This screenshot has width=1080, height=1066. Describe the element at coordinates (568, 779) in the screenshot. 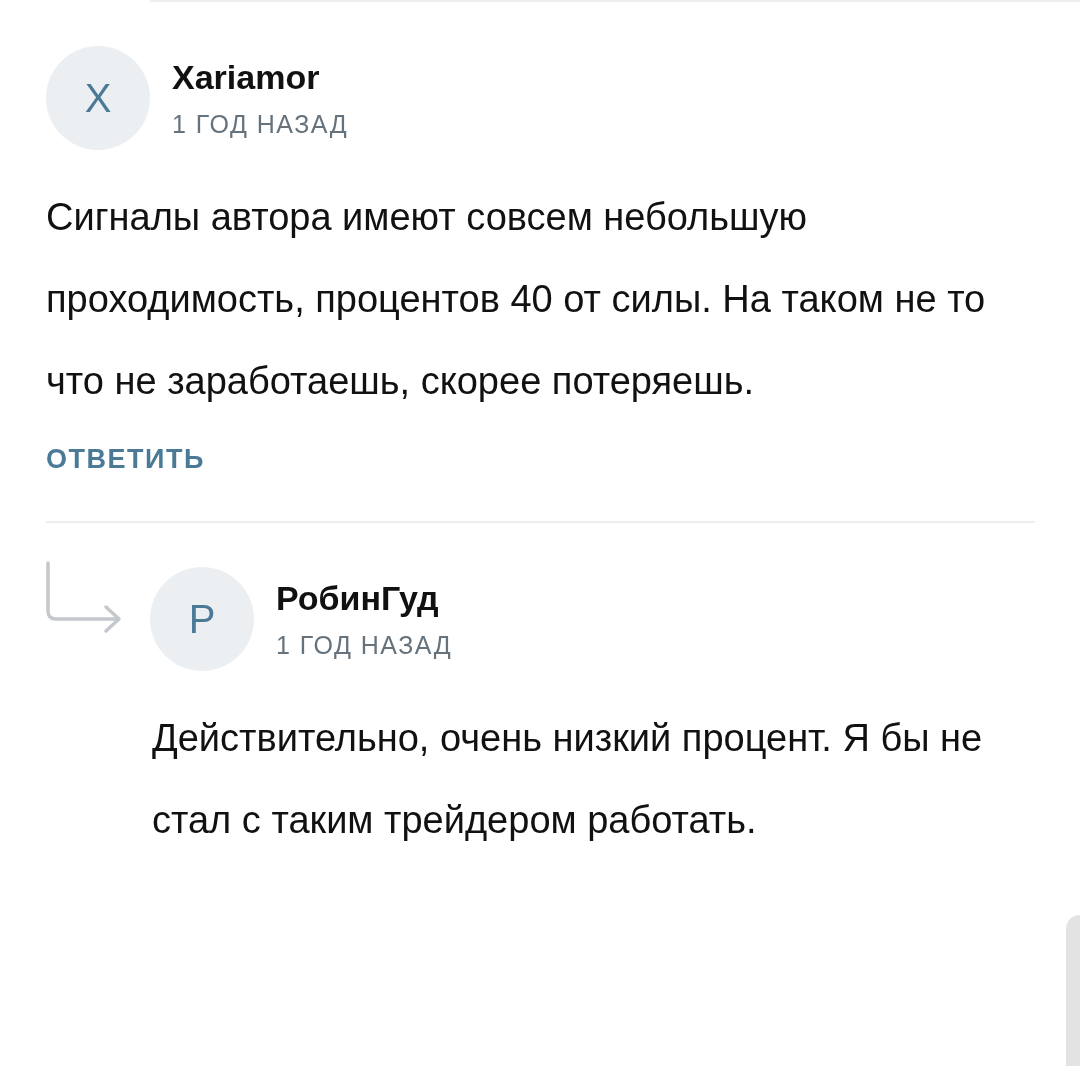

I see `comment-text: Действительно, очень низкий процент. Я бы не стал с таким трейдером работать.` at that location.